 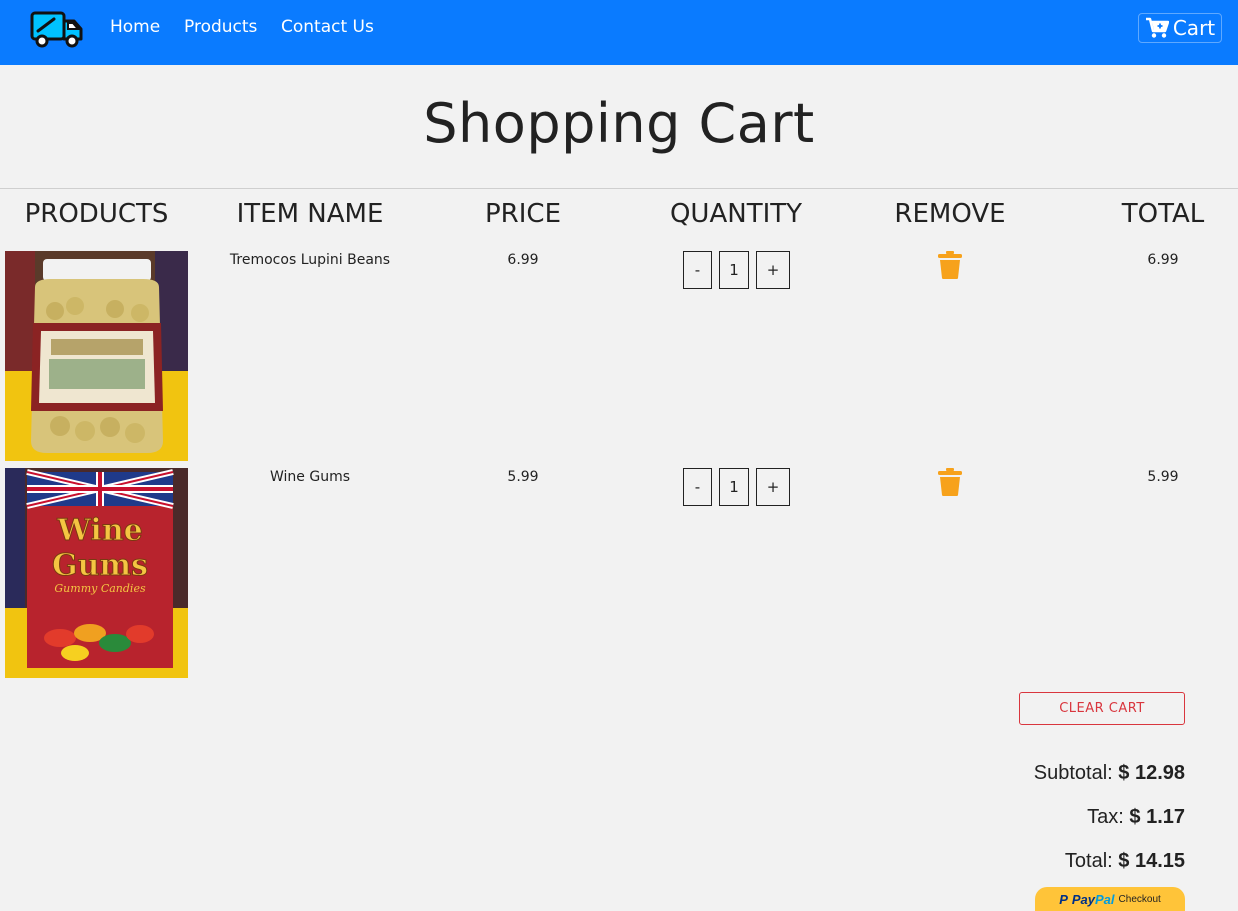 I want to click on header-quantity: QUANTITY, so click(x=736, y=214).